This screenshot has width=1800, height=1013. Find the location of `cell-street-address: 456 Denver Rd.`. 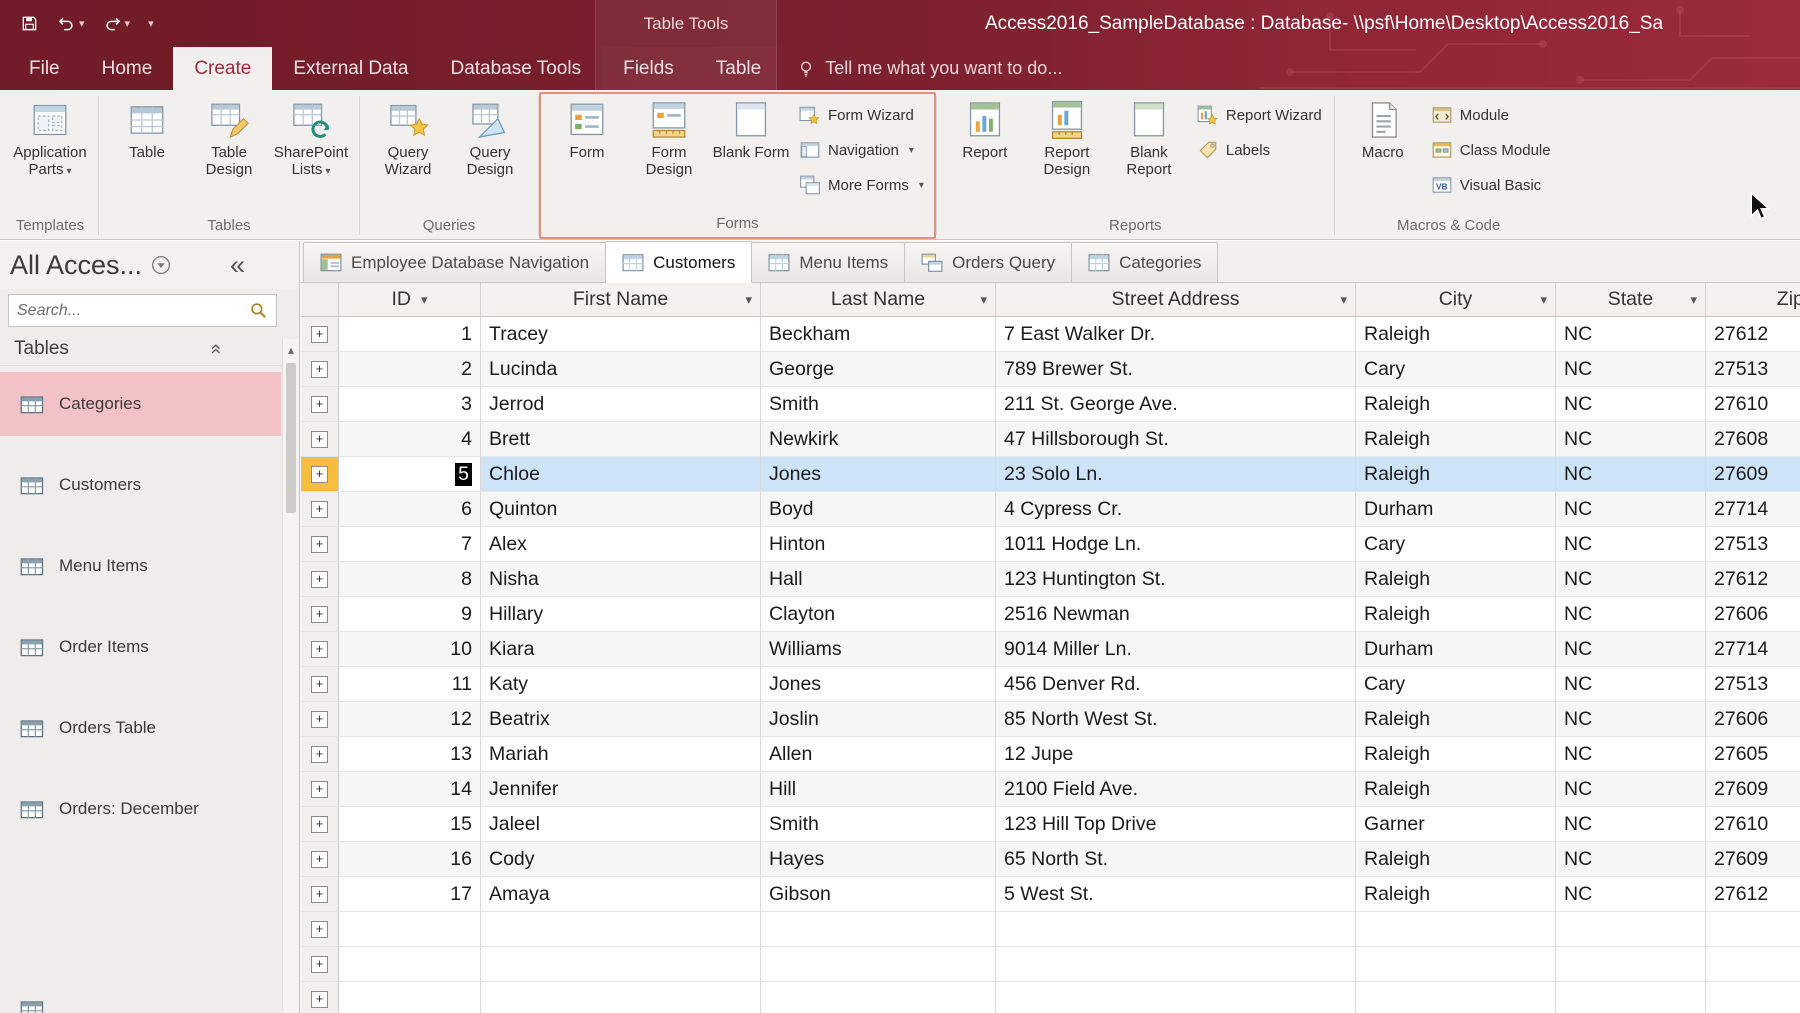

cell-street-address: 456 Denver Rd. is located at coordinates (1176, 684).